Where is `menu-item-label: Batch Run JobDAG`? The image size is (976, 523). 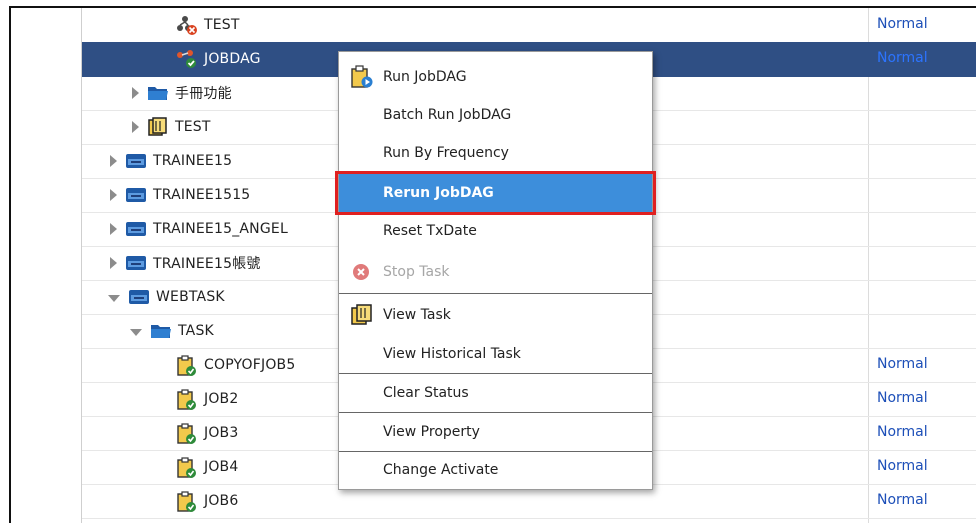
menu-item-label: Batch Run JobDAG is located at coordinates (447, 115).